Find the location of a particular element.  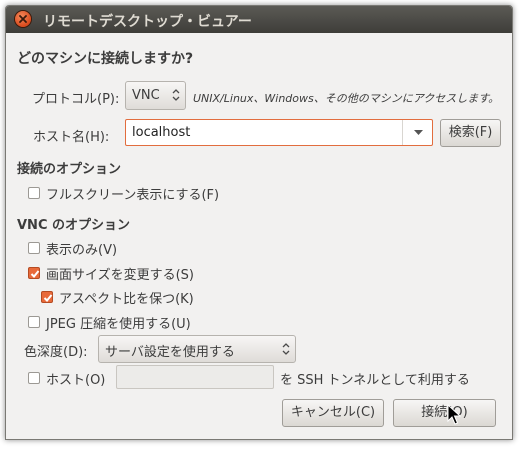

fullscreen-label: フルスクリーン表示にする(F) is located at coordinates (132, 193).